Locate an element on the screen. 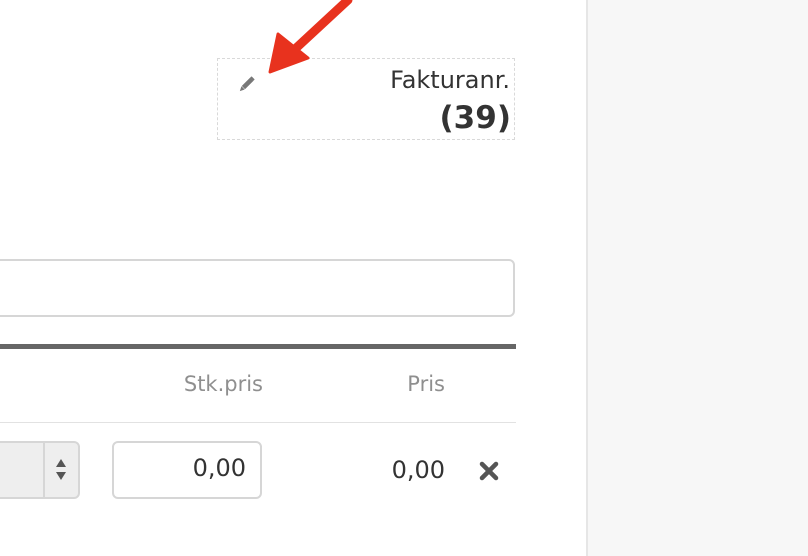 This screenshot has width=808, height=556. arrow-icon is located at coordinates (310, 37).